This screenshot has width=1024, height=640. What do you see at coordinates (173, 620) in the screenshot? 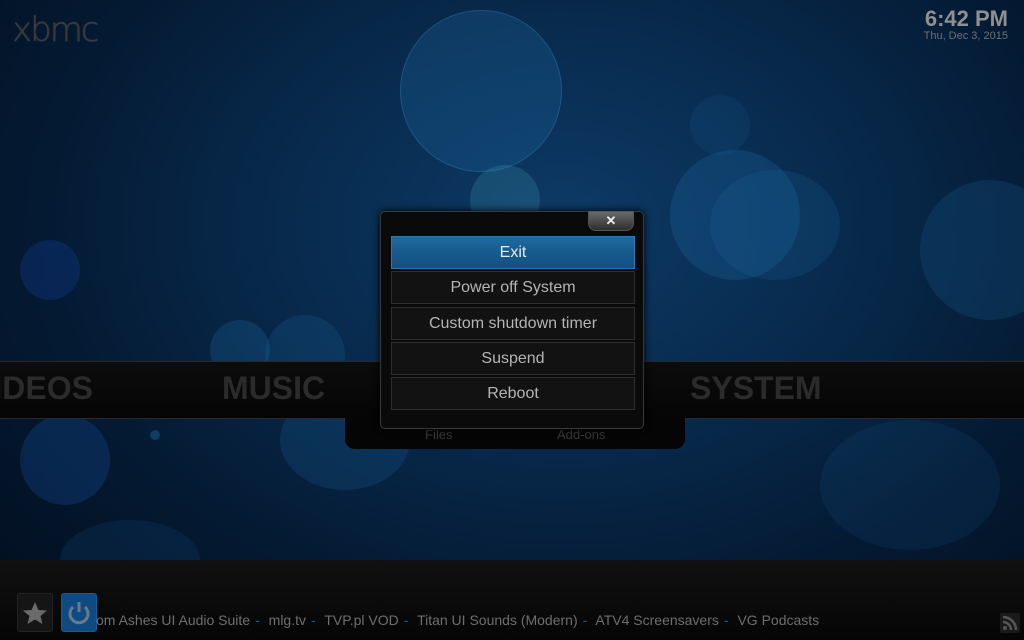
I see `ticker-item: om Ashes UI Audio Suite` at bounding box center [173, 620].